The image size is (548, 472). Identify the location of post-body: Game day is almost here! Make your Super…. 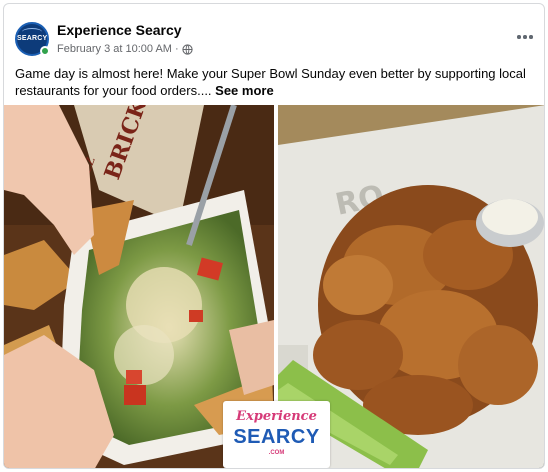
(275, 82).